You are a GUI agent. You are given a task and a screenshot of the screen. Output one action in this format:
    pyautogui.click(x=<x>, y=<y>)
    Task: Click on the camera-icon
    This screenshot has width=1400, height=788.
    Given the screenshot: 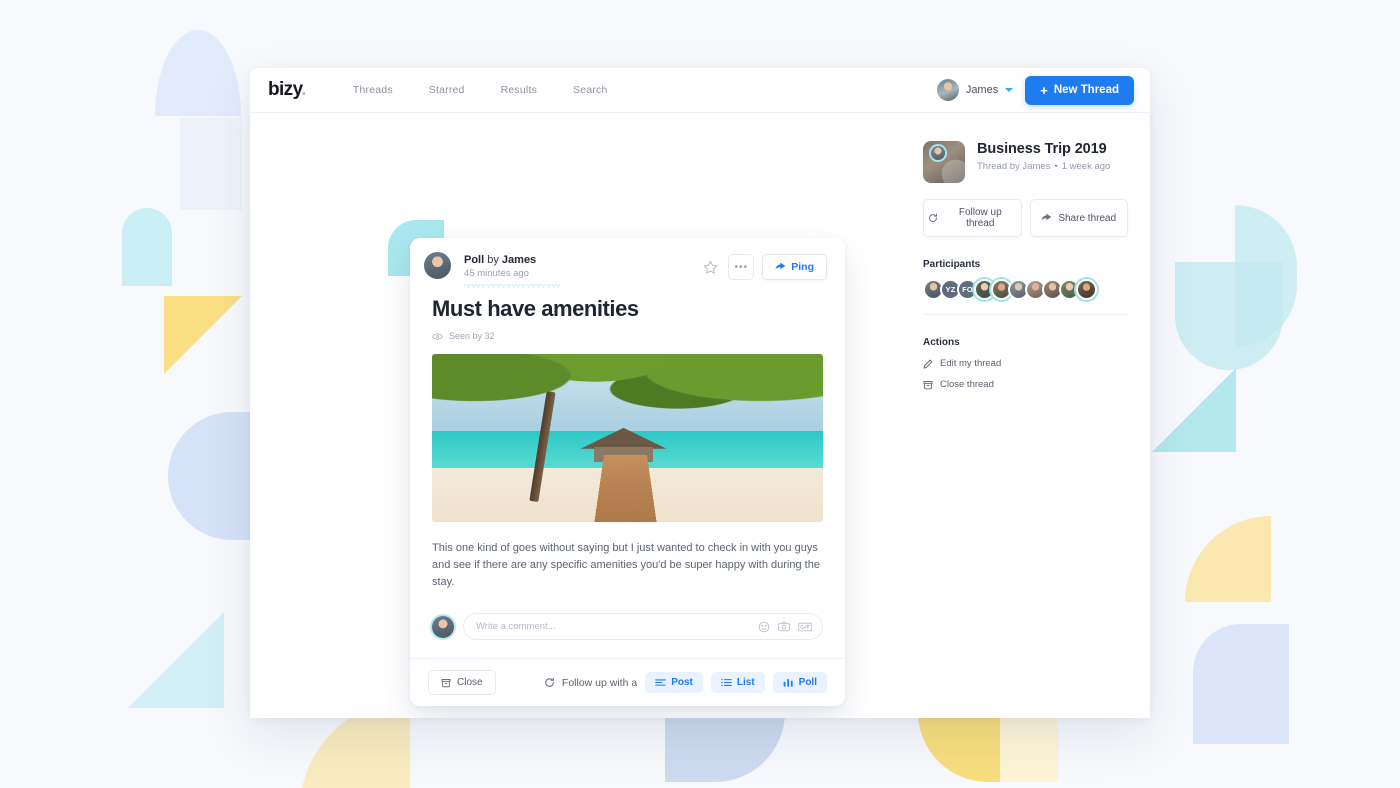 What is the action you would take?
    pyautogui.click(x=784, y=626)
    